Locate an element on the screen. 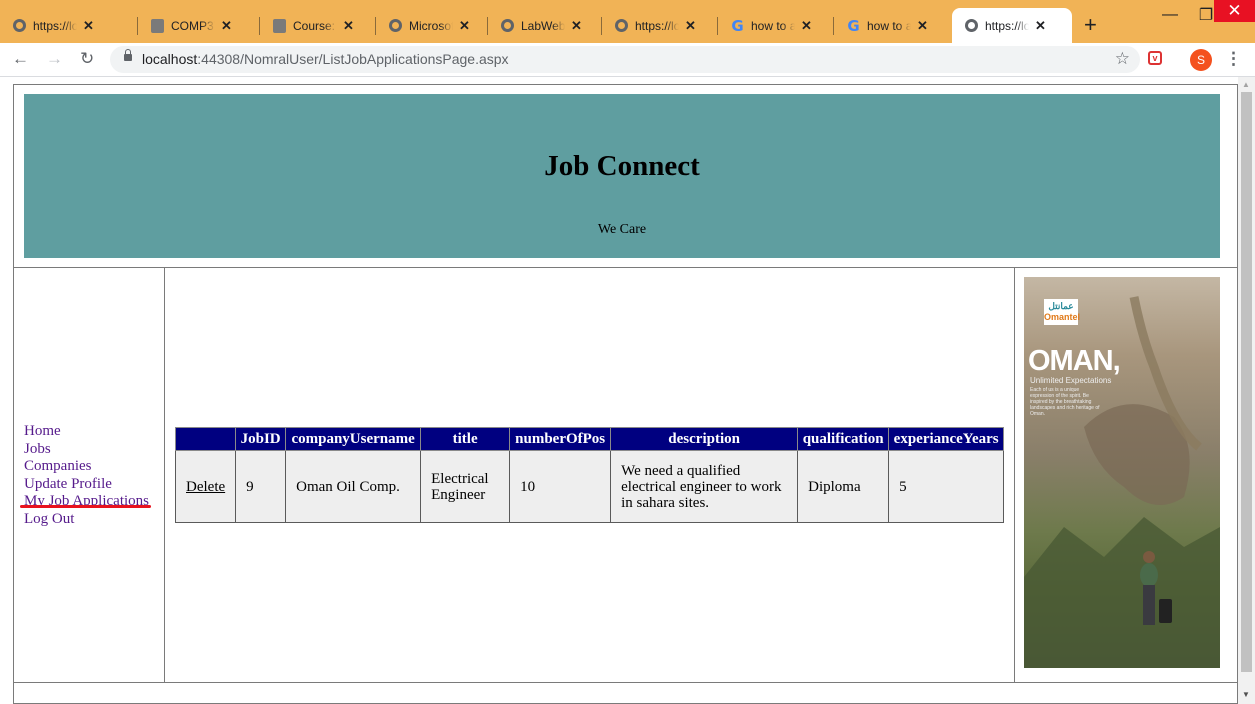 This screenshot has width=1255, height=704. delete-link: Delete is located at coordinates (205, 487).